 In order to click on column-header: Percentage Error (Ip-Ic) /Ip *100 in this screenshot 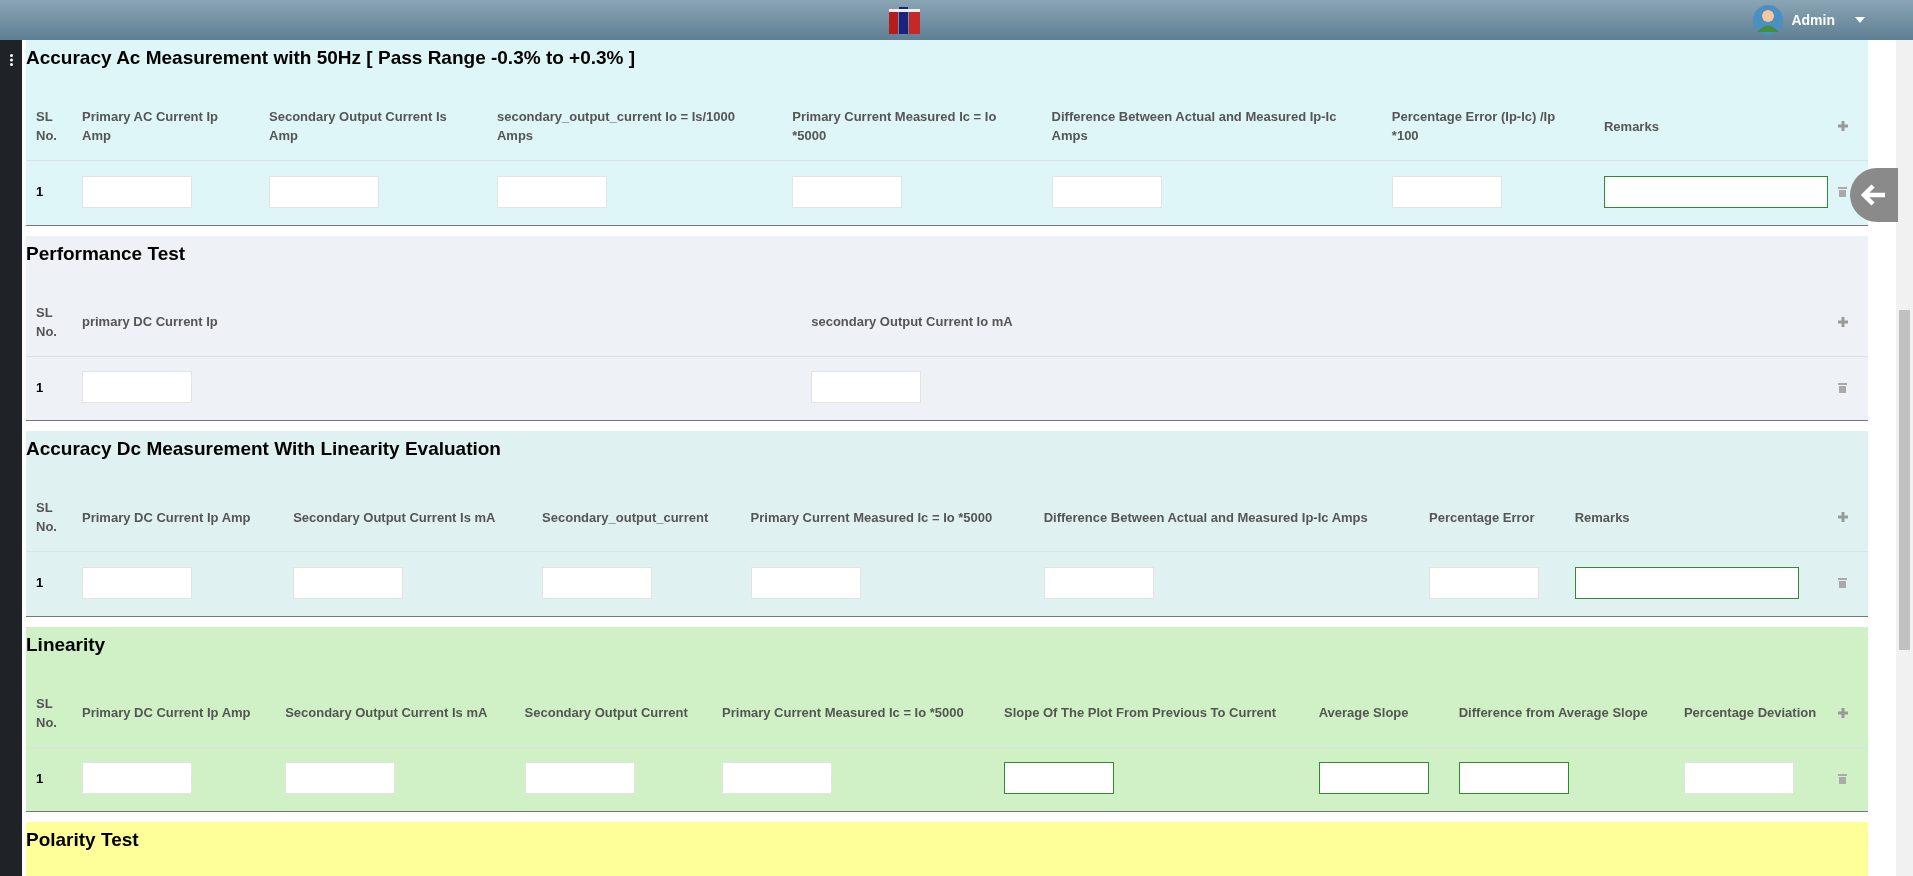, I will do `click(1473, 126)`.